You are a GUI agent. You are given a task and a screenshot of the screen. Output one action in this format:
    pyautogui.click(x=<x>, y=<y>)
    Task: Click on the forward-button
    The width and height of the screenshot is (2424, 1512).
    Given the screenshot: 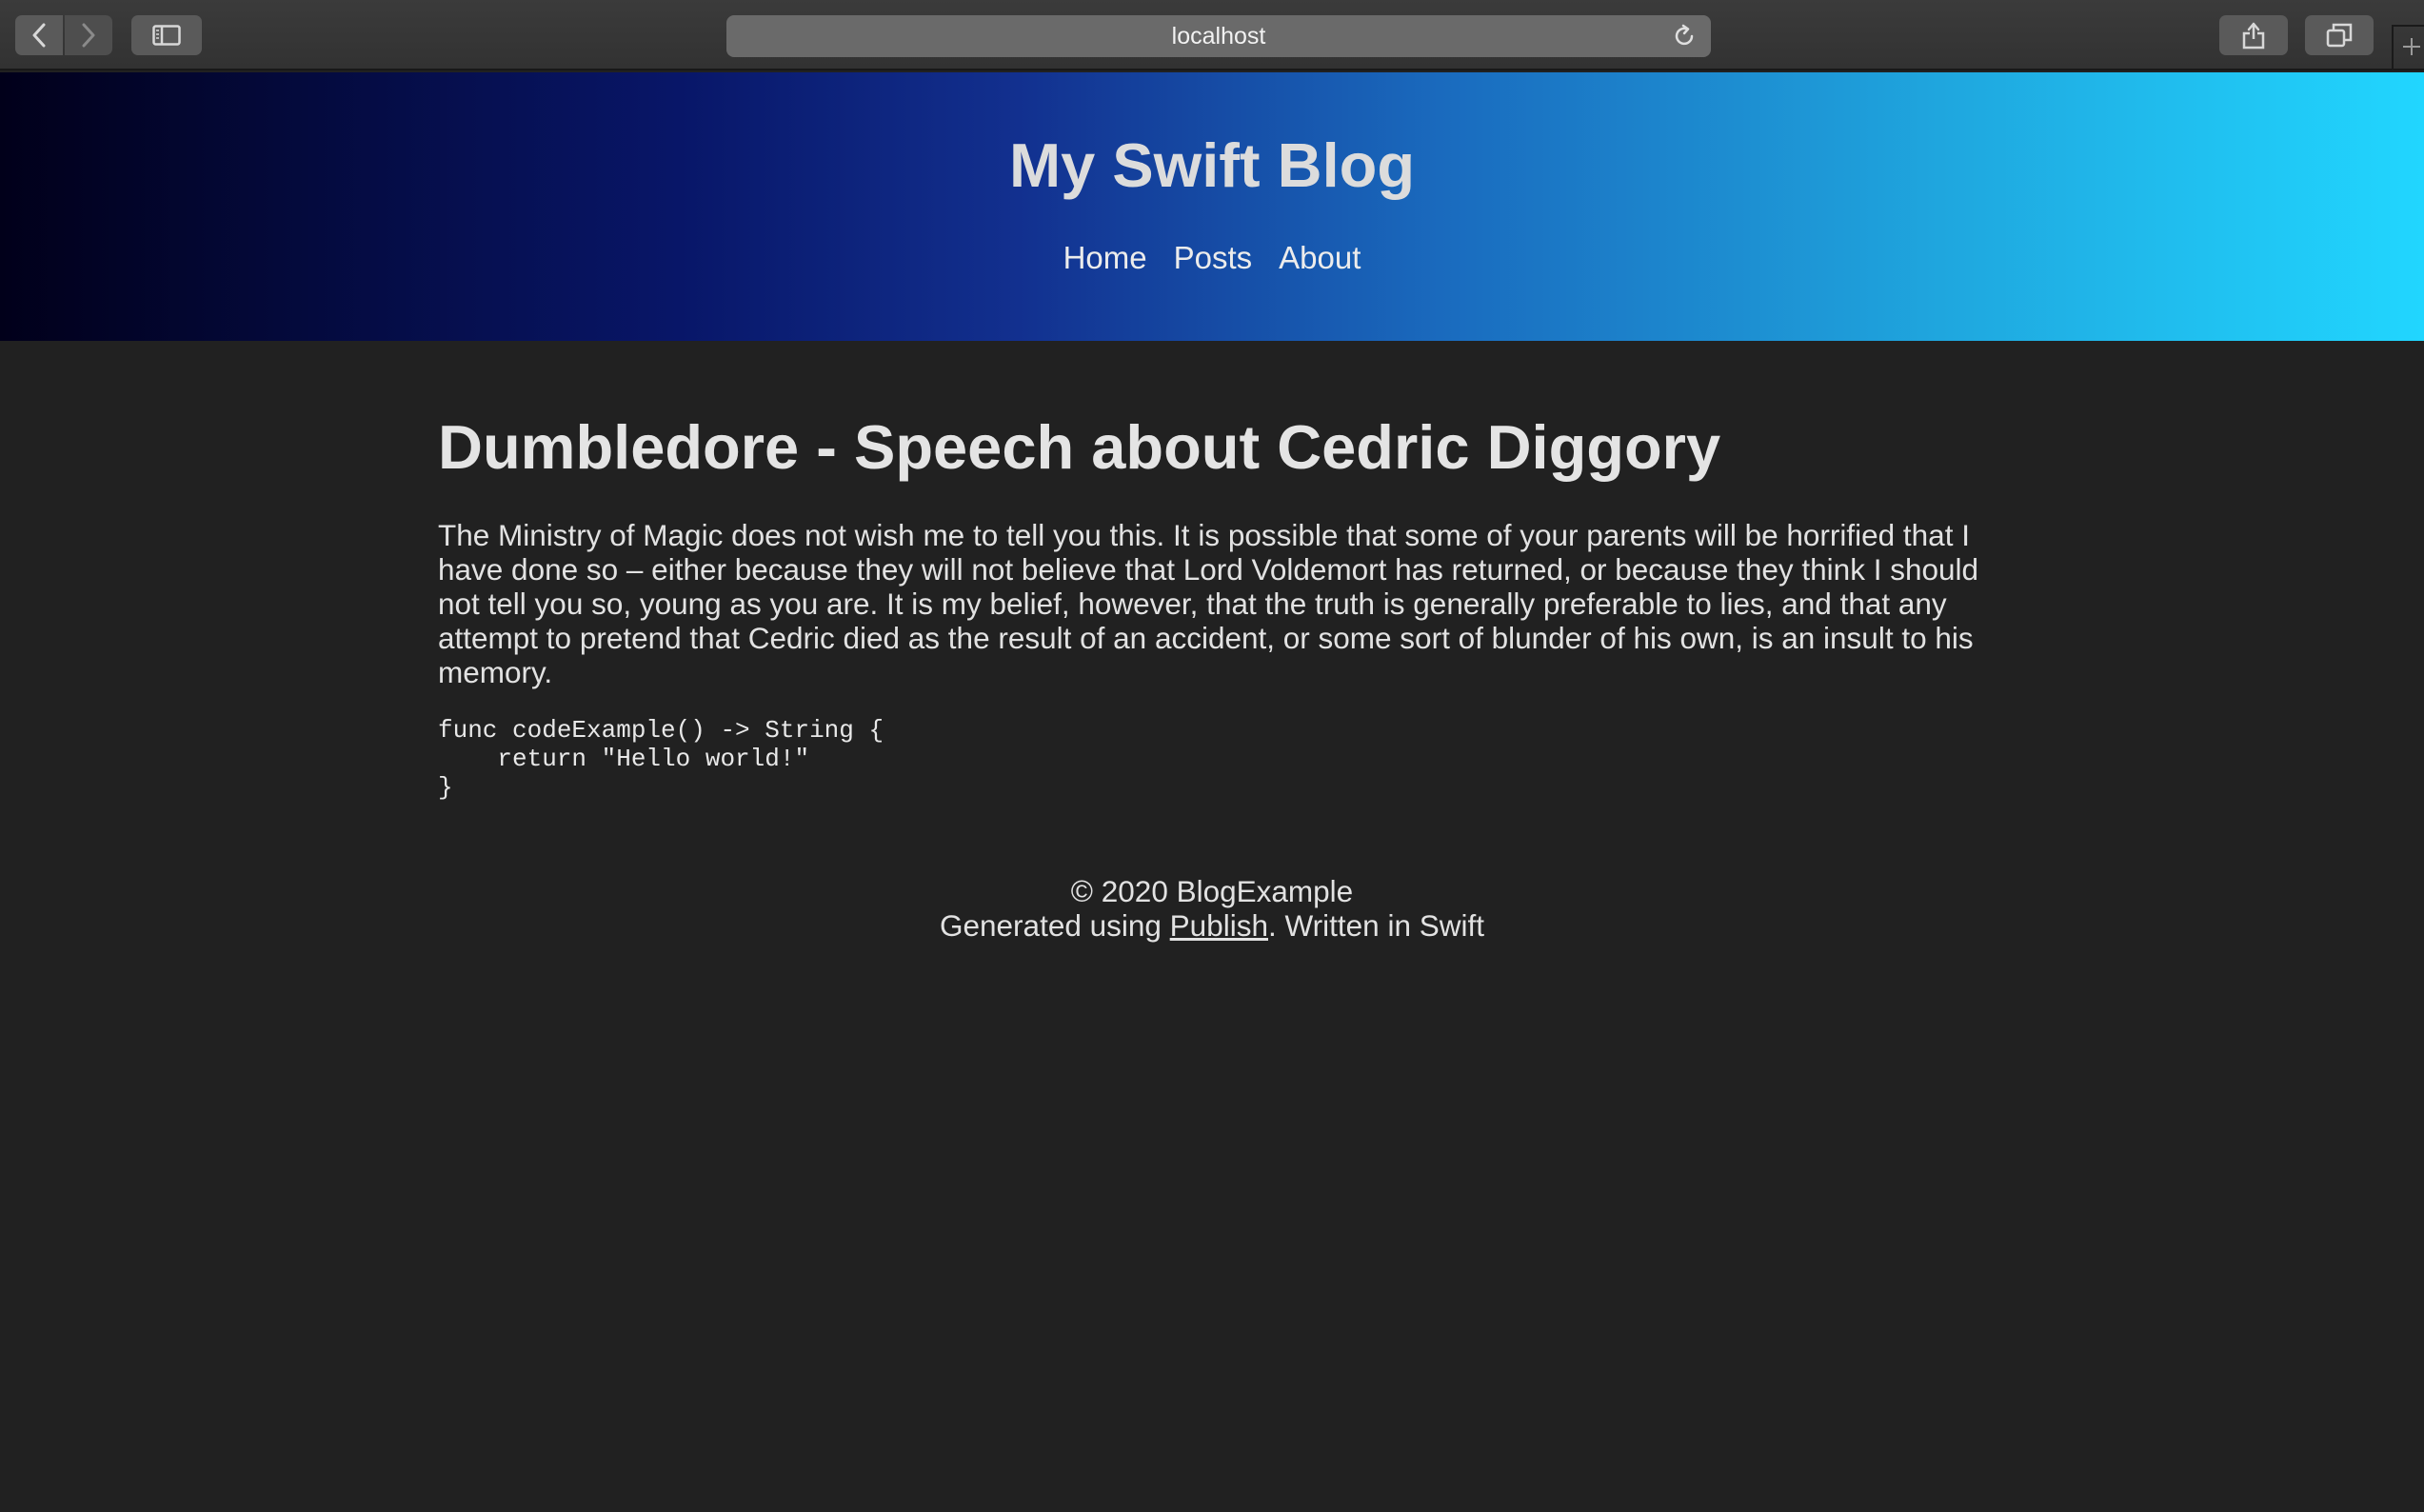 What is the action you would take?
    pyautogui.click(x=88, y=35)
    